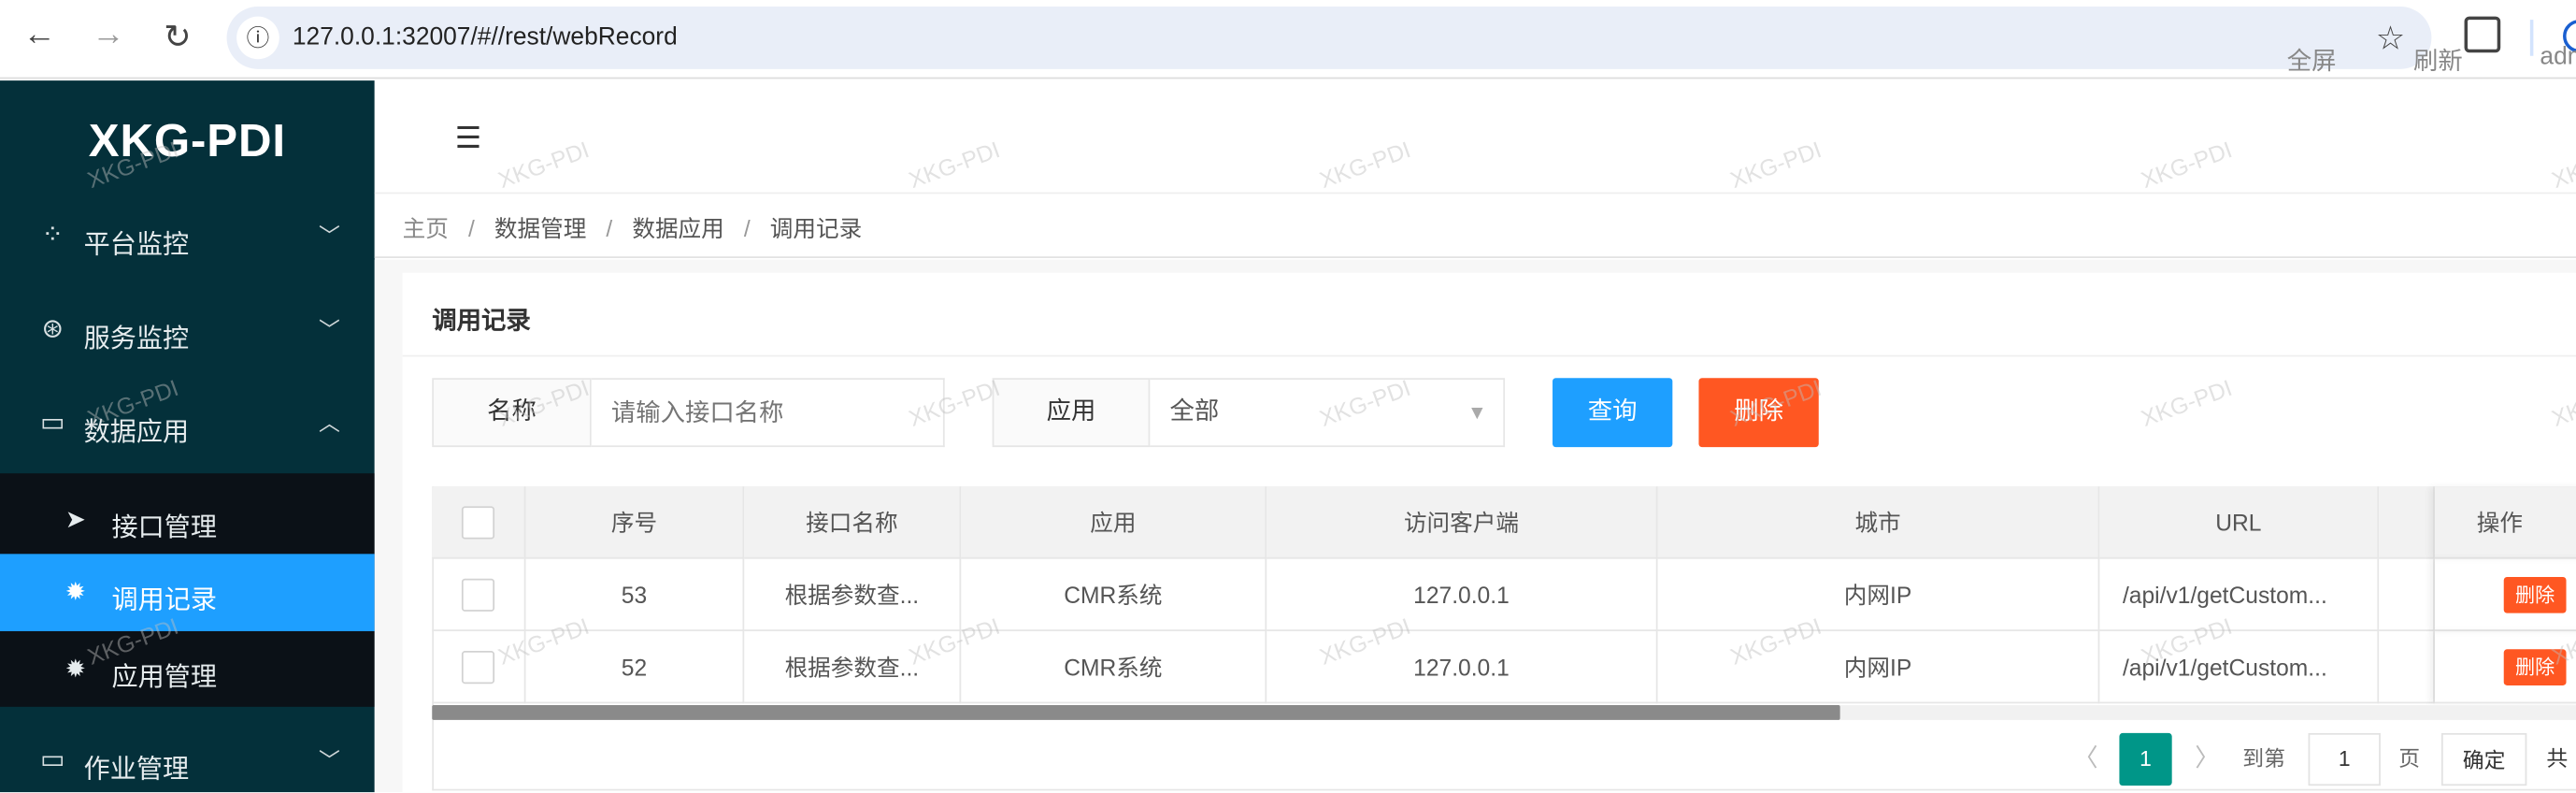  What do you see at coordinates (2558, 57) in the screenshot?
I see `user-menu: admin` at bounding box center [2558, 57].